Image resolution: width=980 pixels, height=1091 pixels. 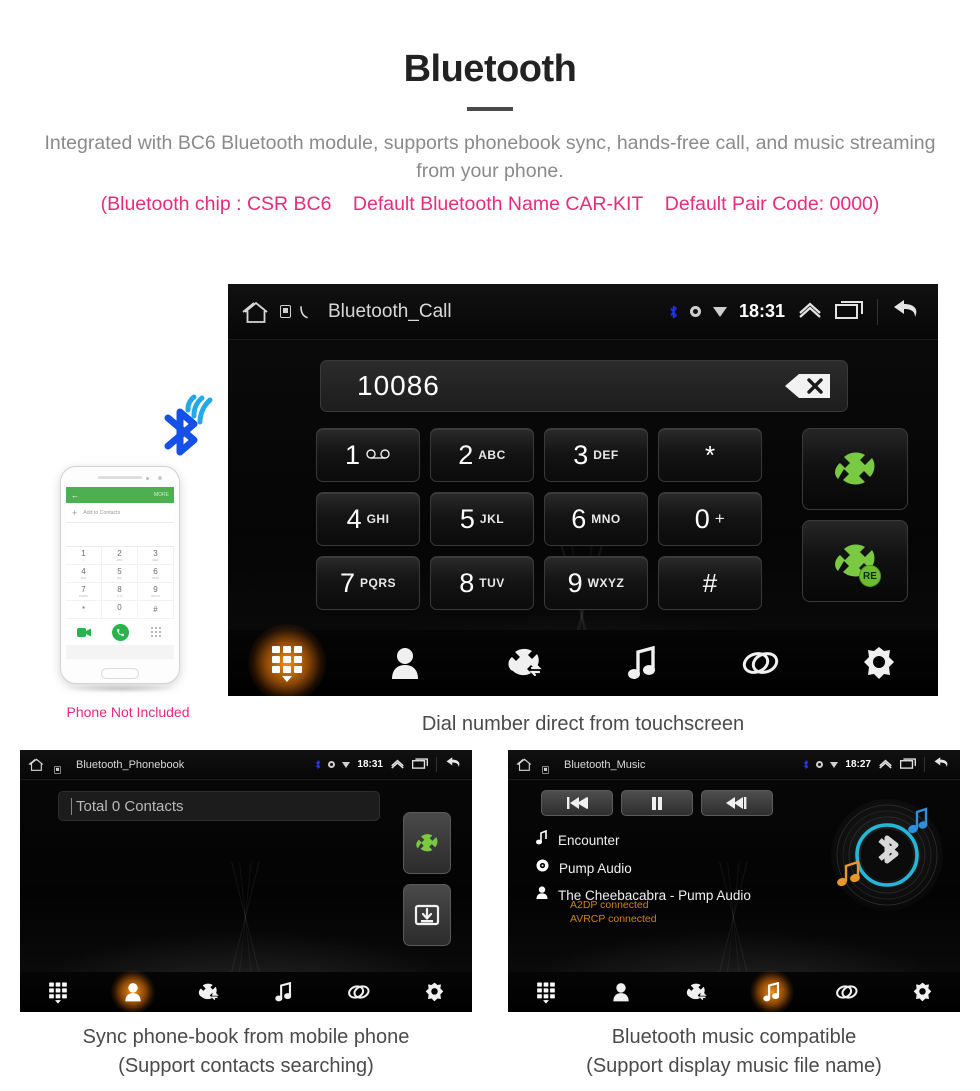 What do you see at coordinates (542, 839) in the screenshot?
I see `music-note-icon` at bounding box center [542, 839].